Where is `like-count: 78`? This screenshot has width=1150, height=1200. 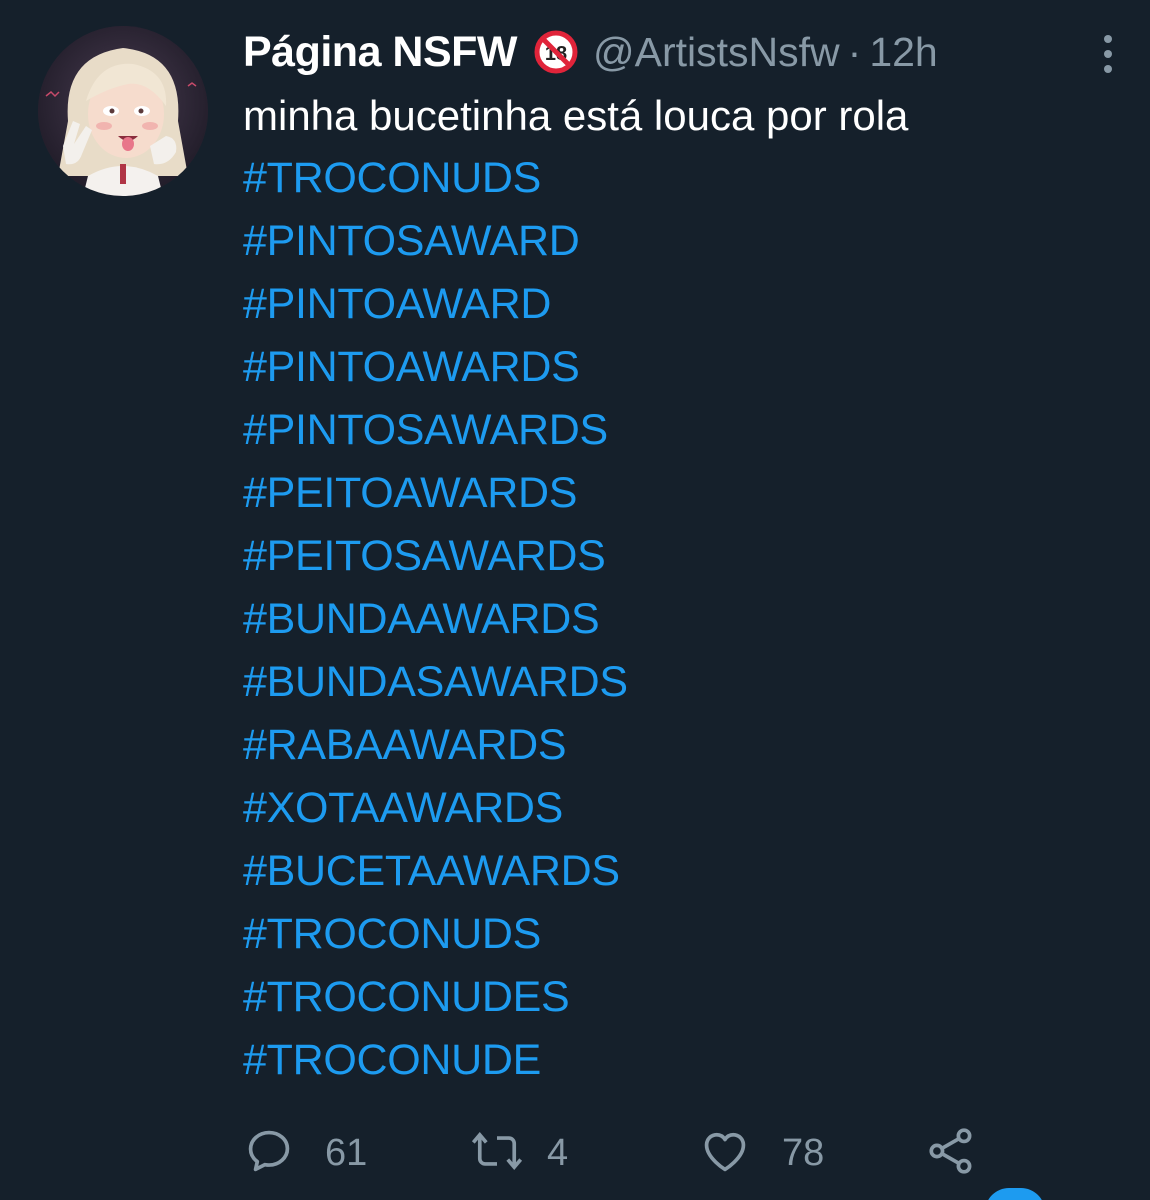
like-count: 78 is located at coordinates (803, 1152).